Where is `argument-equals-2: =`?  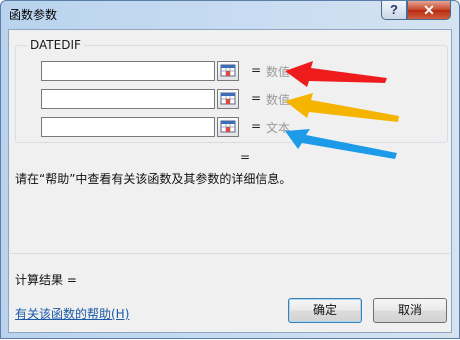
argument-equals-2: = is located at coordinates (256, 98).